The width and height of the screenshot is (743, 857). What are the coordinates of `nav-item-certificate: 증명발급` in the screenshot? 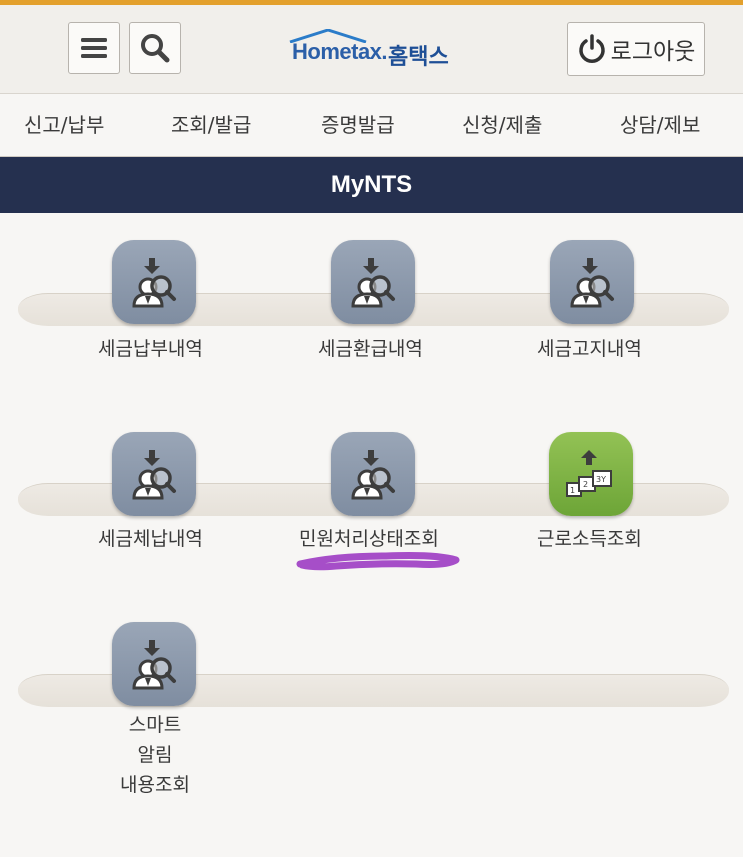 It's located at (358, 125).